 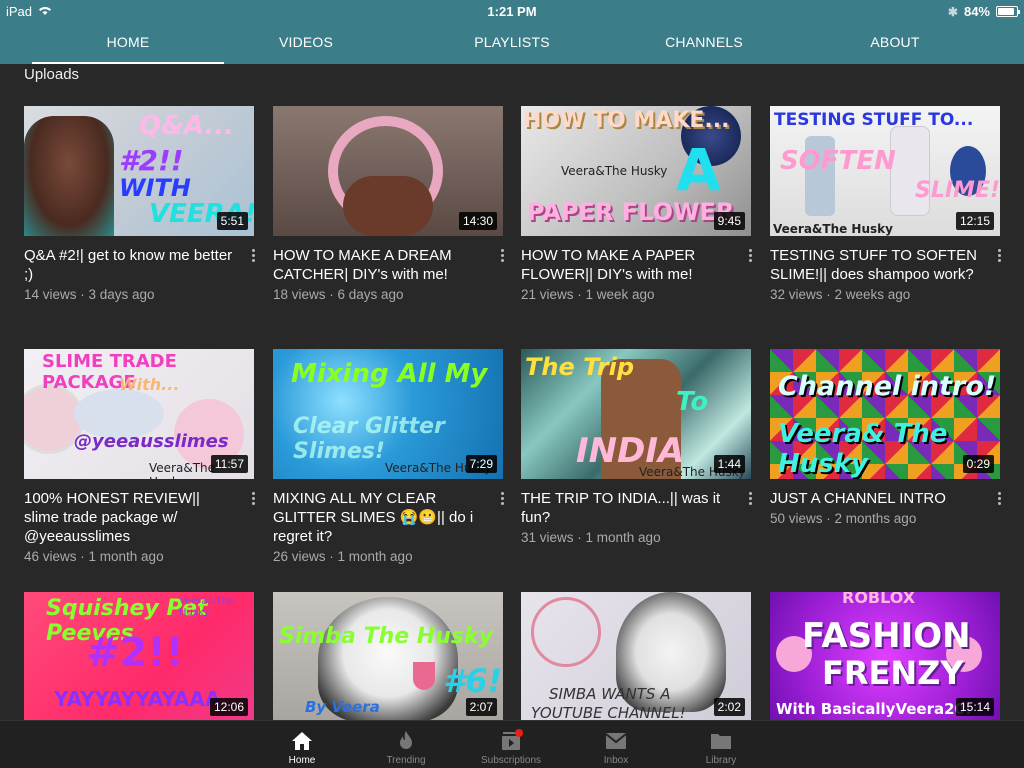 What do you see at coordinates (386, 636) in the screenshot?
I see `thumb-text: Simba The Husky` at bounding box center [386, 636].